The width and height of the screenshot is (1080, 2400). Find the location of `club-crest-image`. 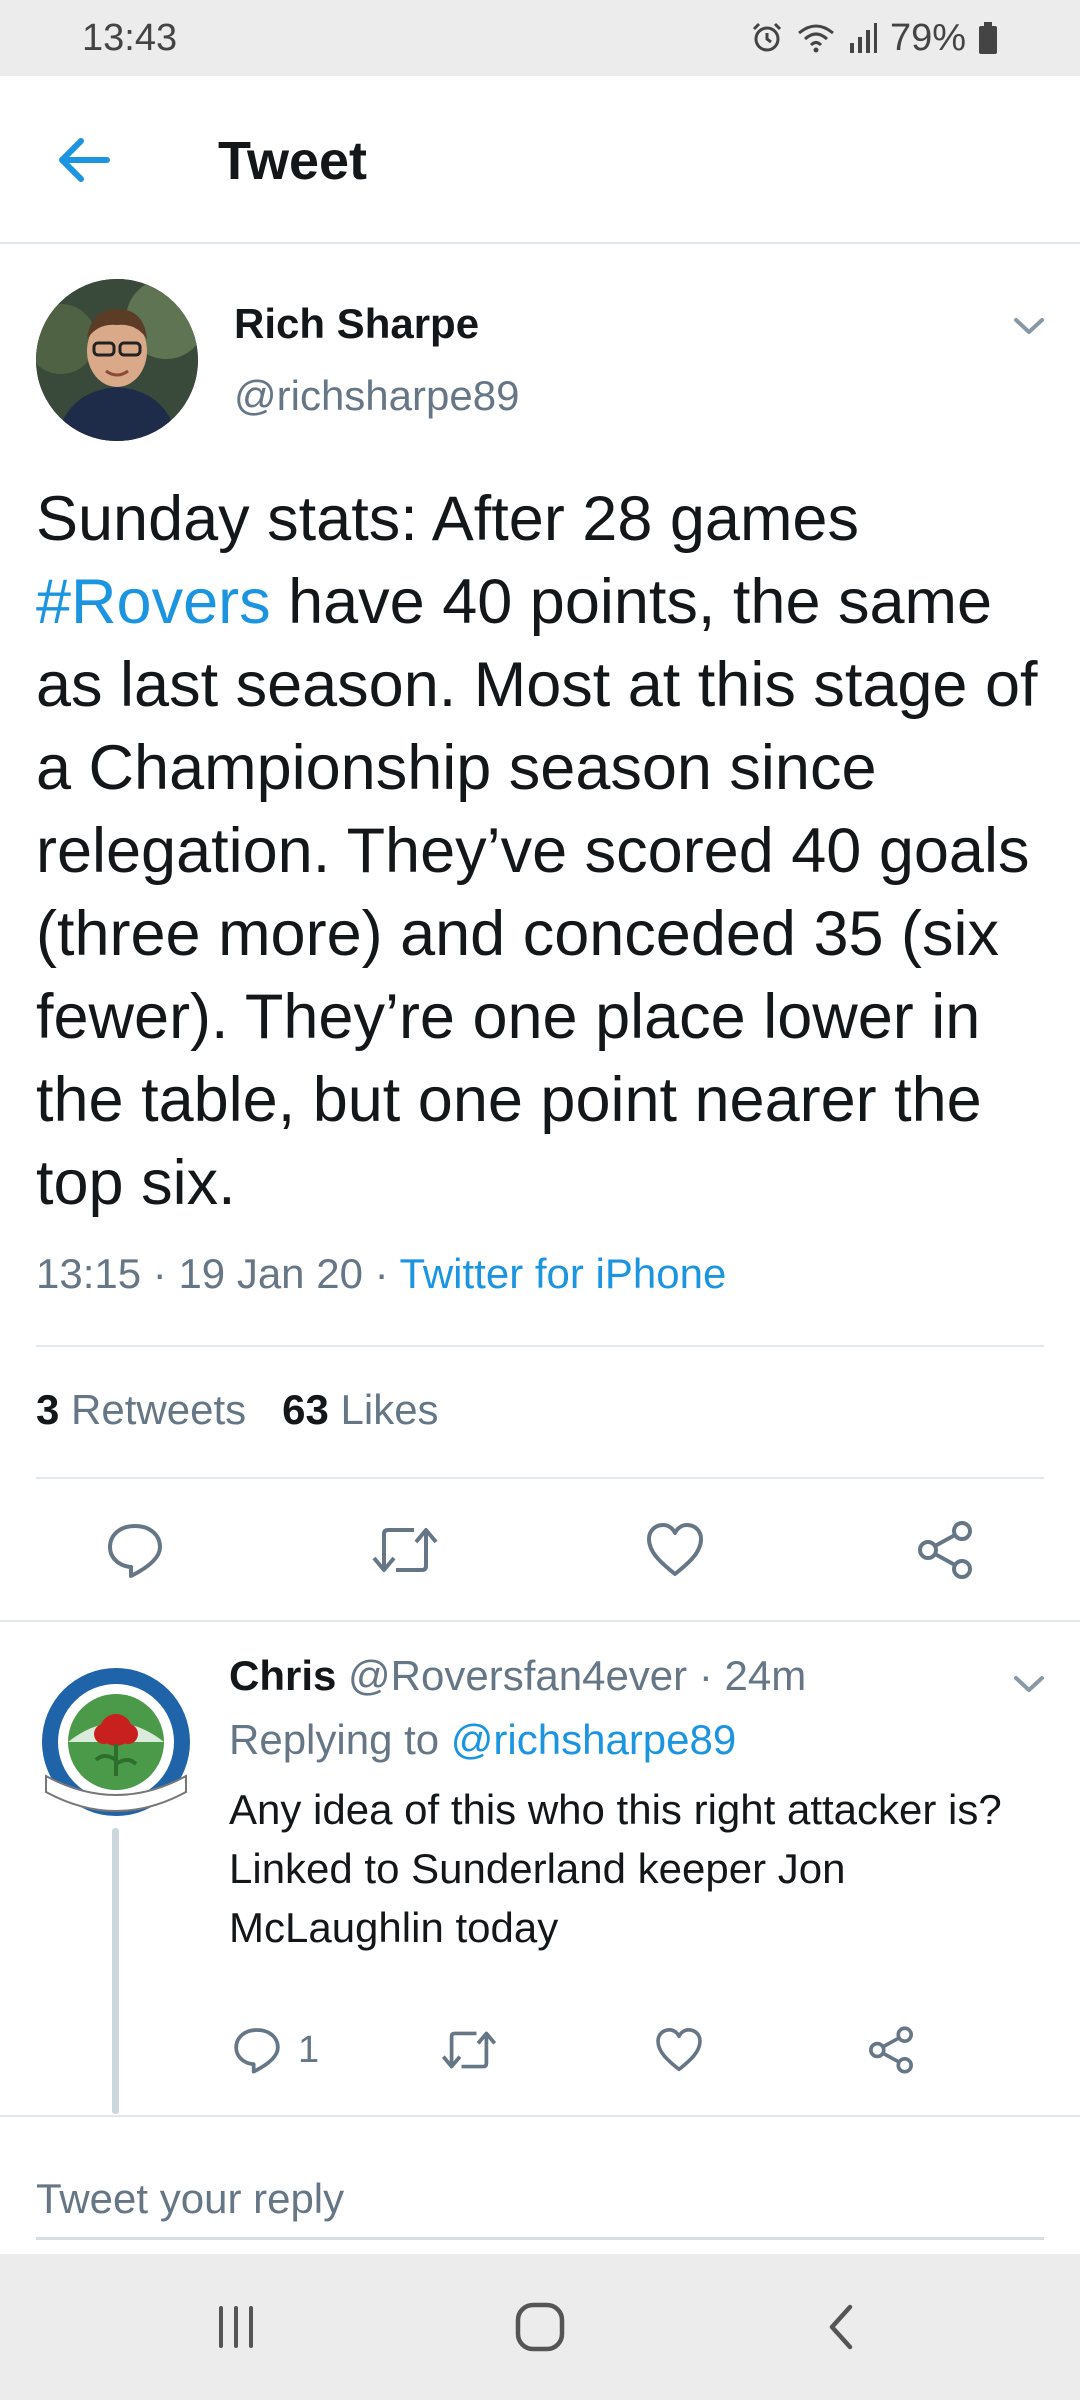

club-crest-image is located at coordinates (116, 1742).